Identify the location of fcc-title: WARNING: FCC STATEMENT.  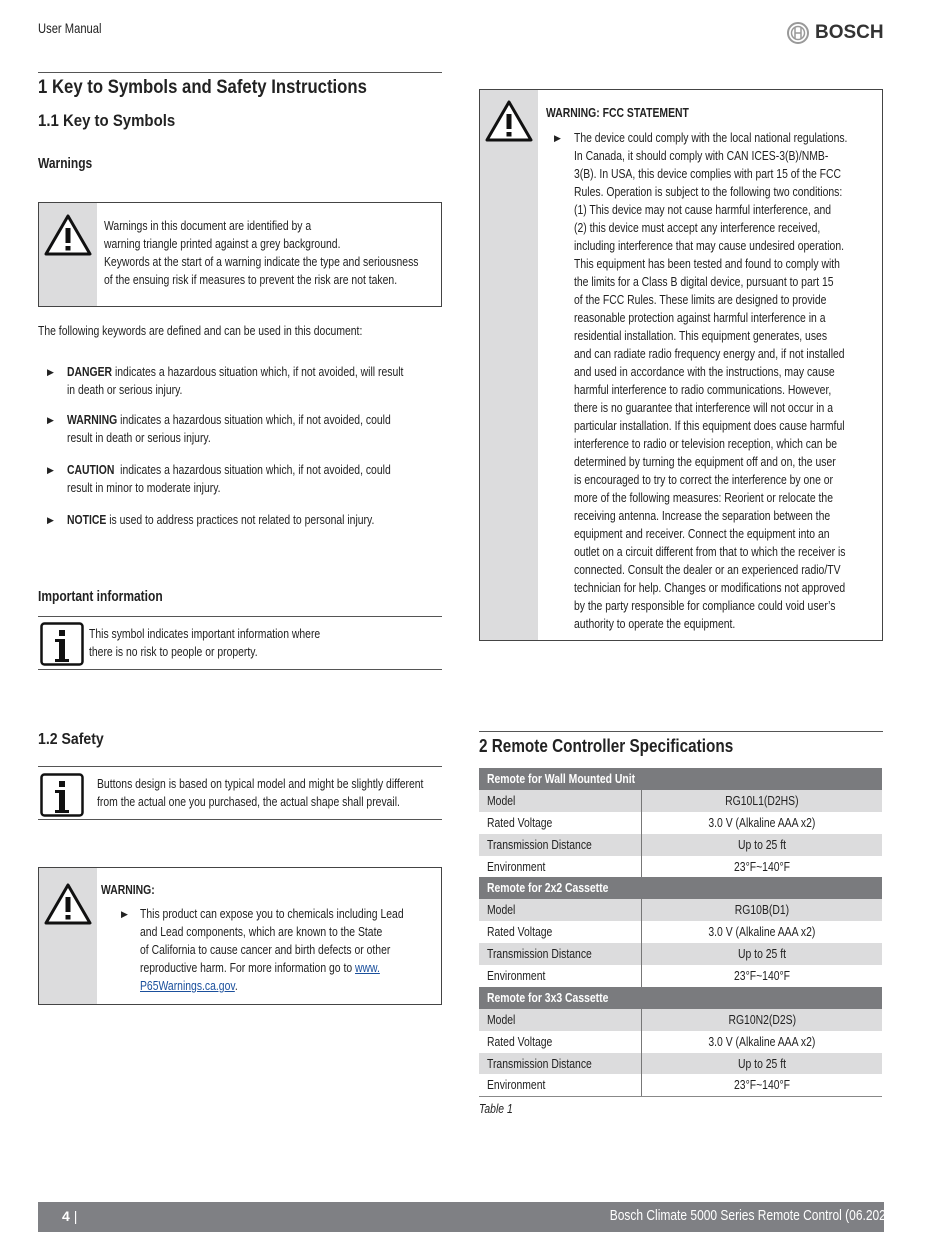
(617, 112).